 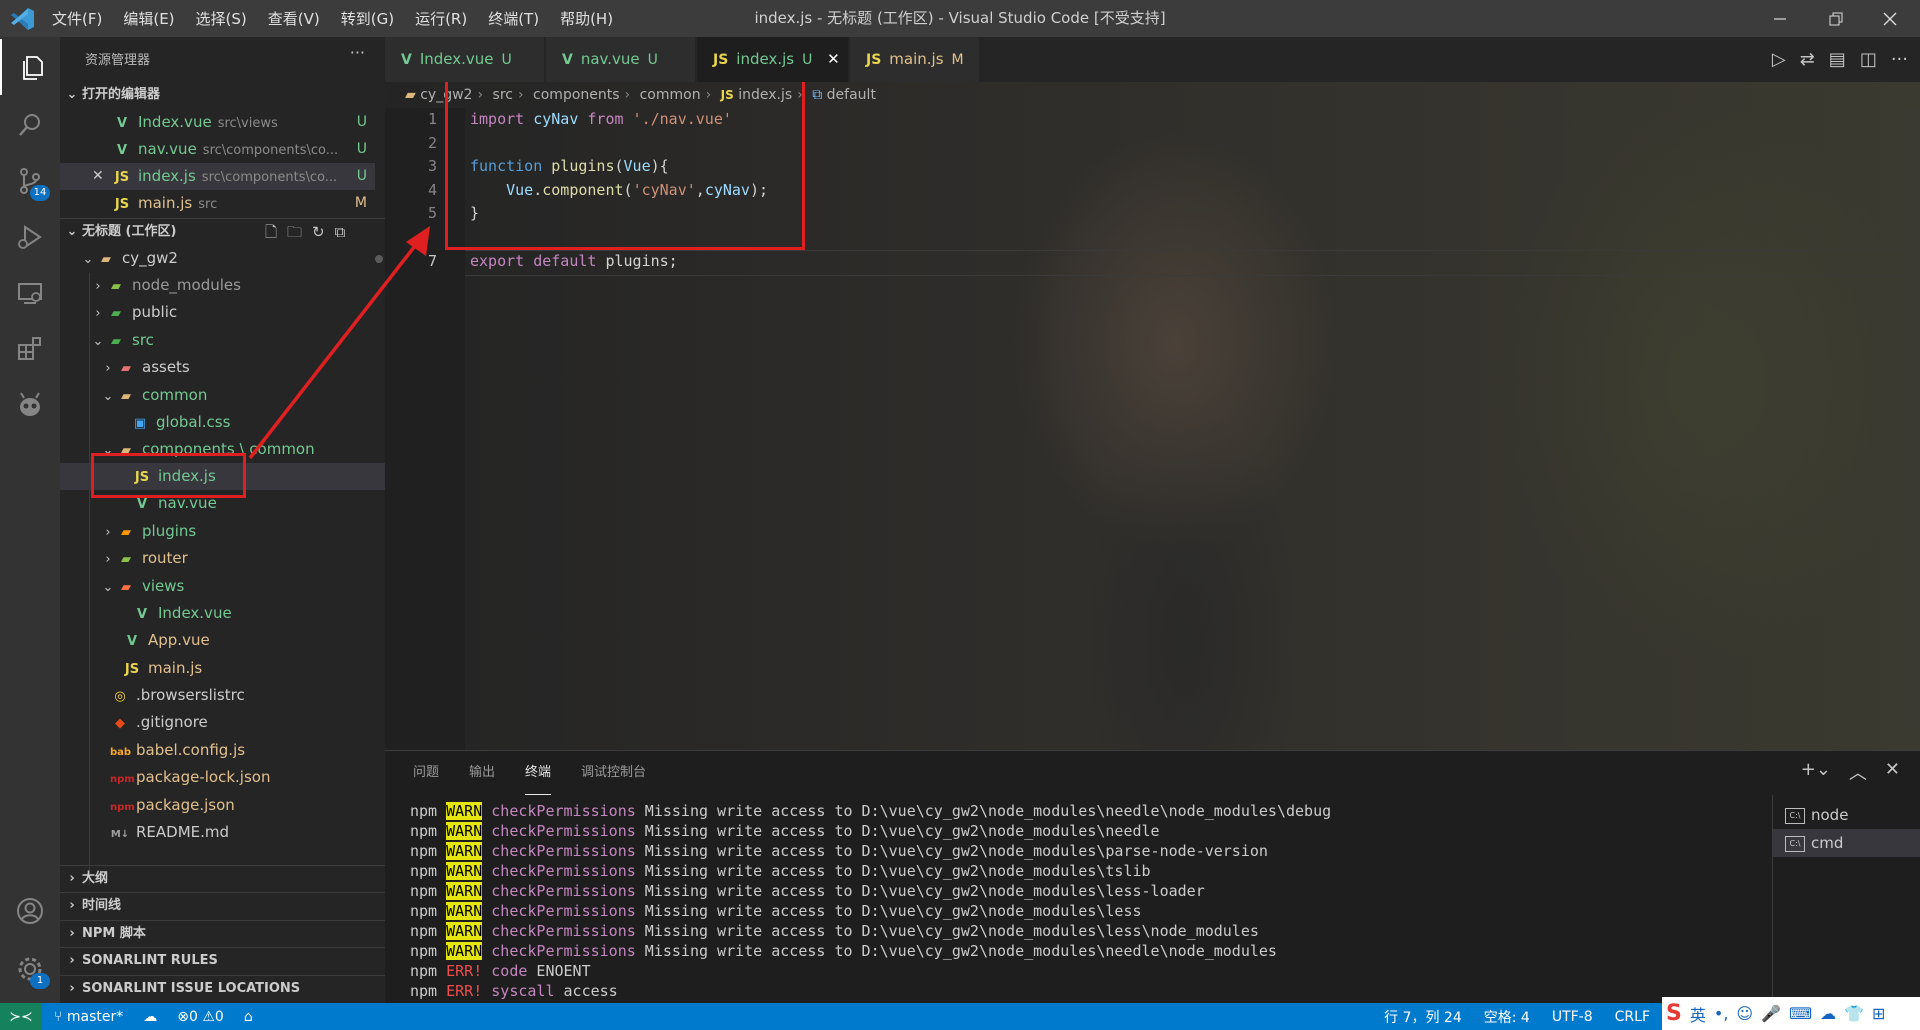 What do you see at coordinates (1780, 18) in the screenshot?
I see `minimize-button` at bounding box center [1780, 18].